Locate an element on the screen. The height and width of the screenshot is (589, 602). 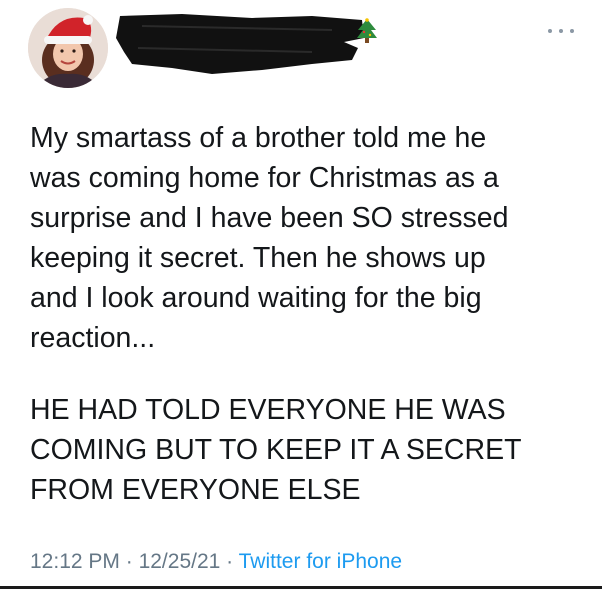
avatar is located at coordinates (68, 48).